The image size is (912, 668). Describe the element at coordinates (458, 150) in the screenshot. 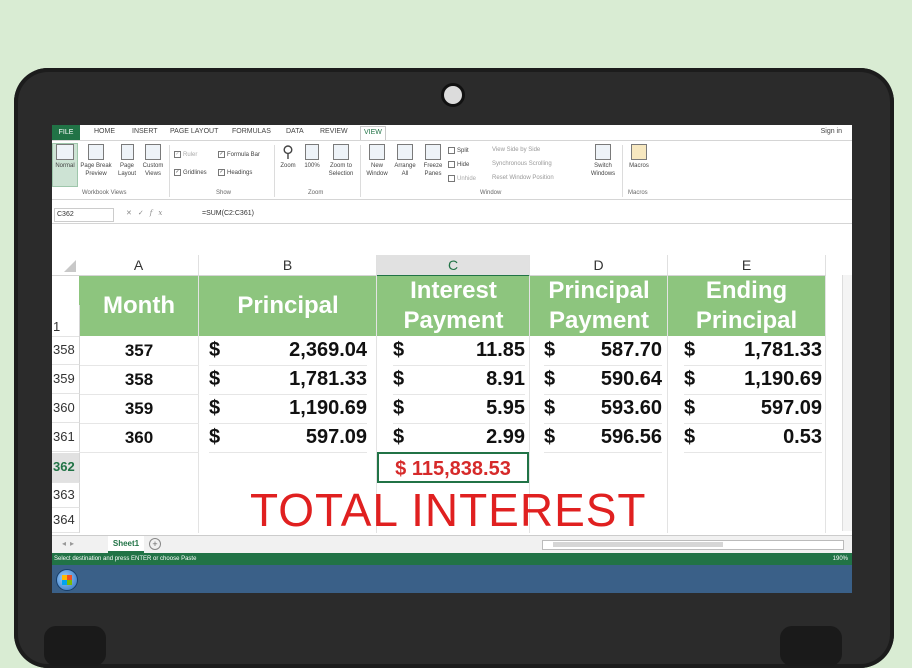

I see `split-button: Split` at that location.